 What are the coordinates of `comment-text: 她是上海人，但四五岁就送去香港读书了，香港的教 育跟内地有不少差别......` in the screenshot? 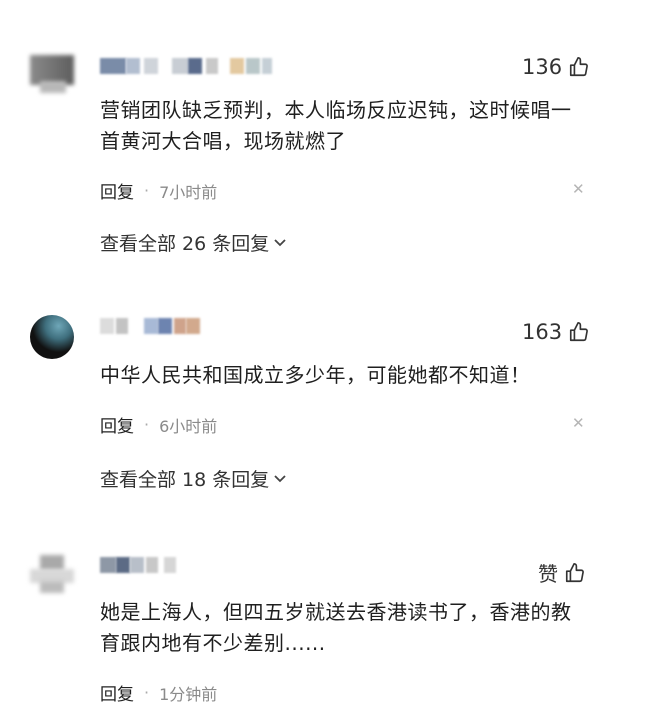 It's located at (350, 628).